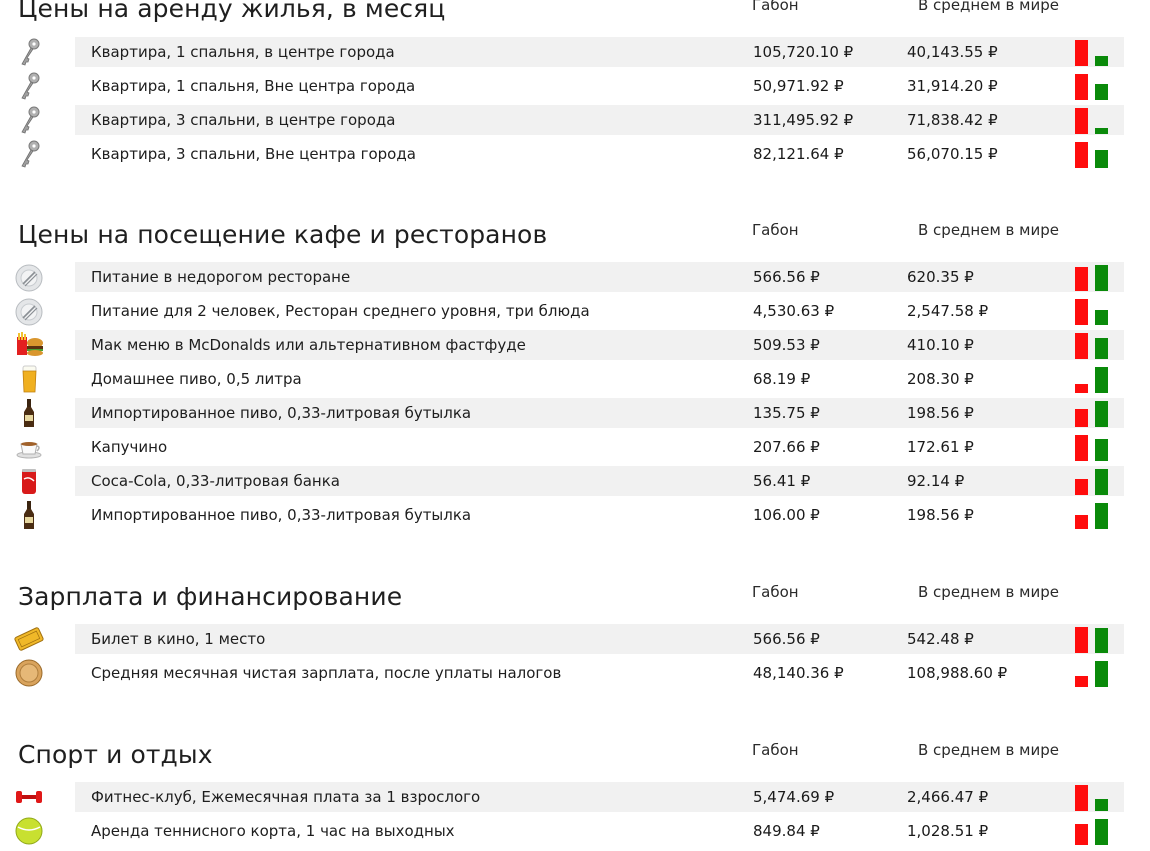 The image size is (1150, 851). Describe the element at coordinates (243, 120) in the screenshot. I see `row-label: Квартира, 3 спальни, в центре города` at that location.